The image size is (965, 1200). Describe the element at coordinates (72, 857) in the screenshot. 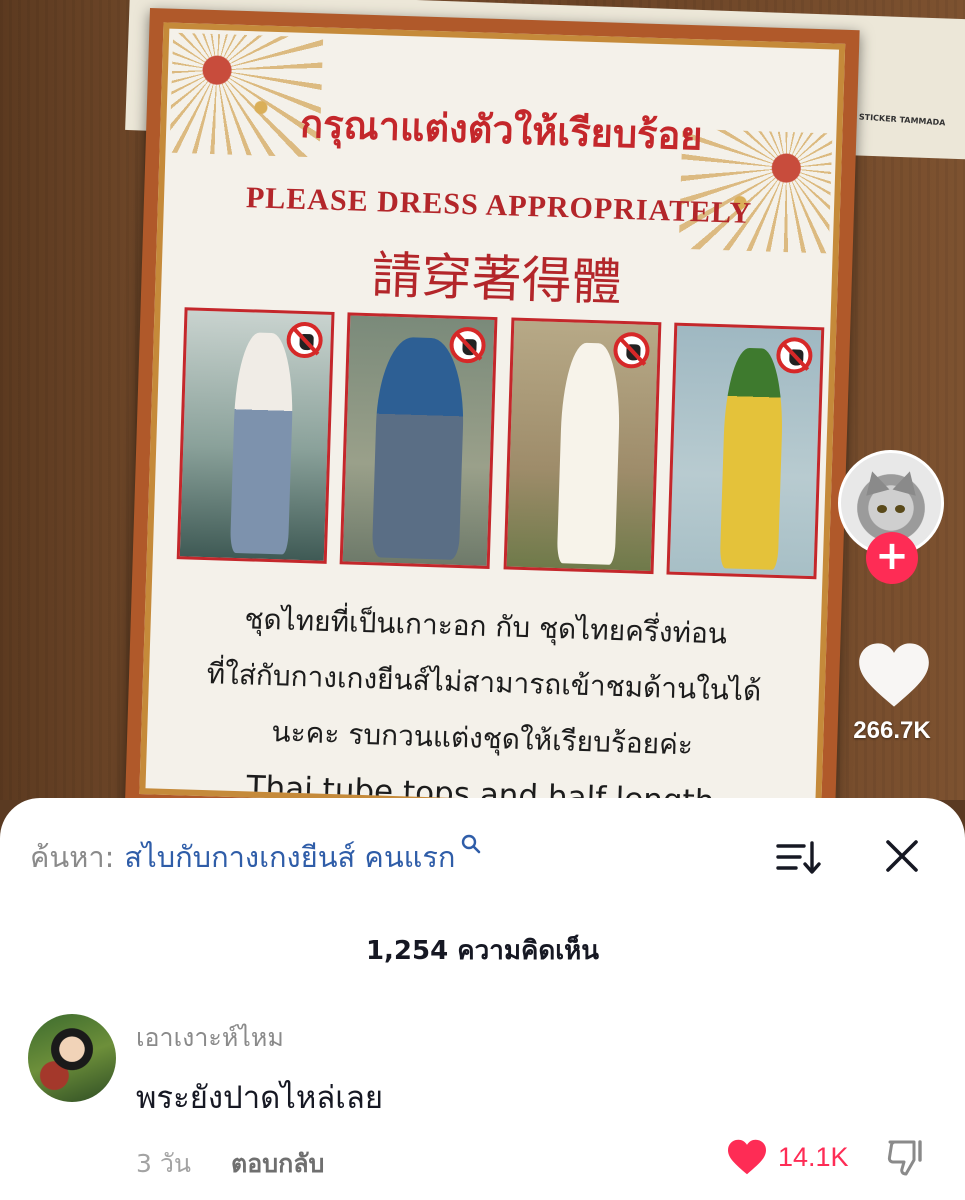

I see `search-prefix: ค้นหา:` at that location.